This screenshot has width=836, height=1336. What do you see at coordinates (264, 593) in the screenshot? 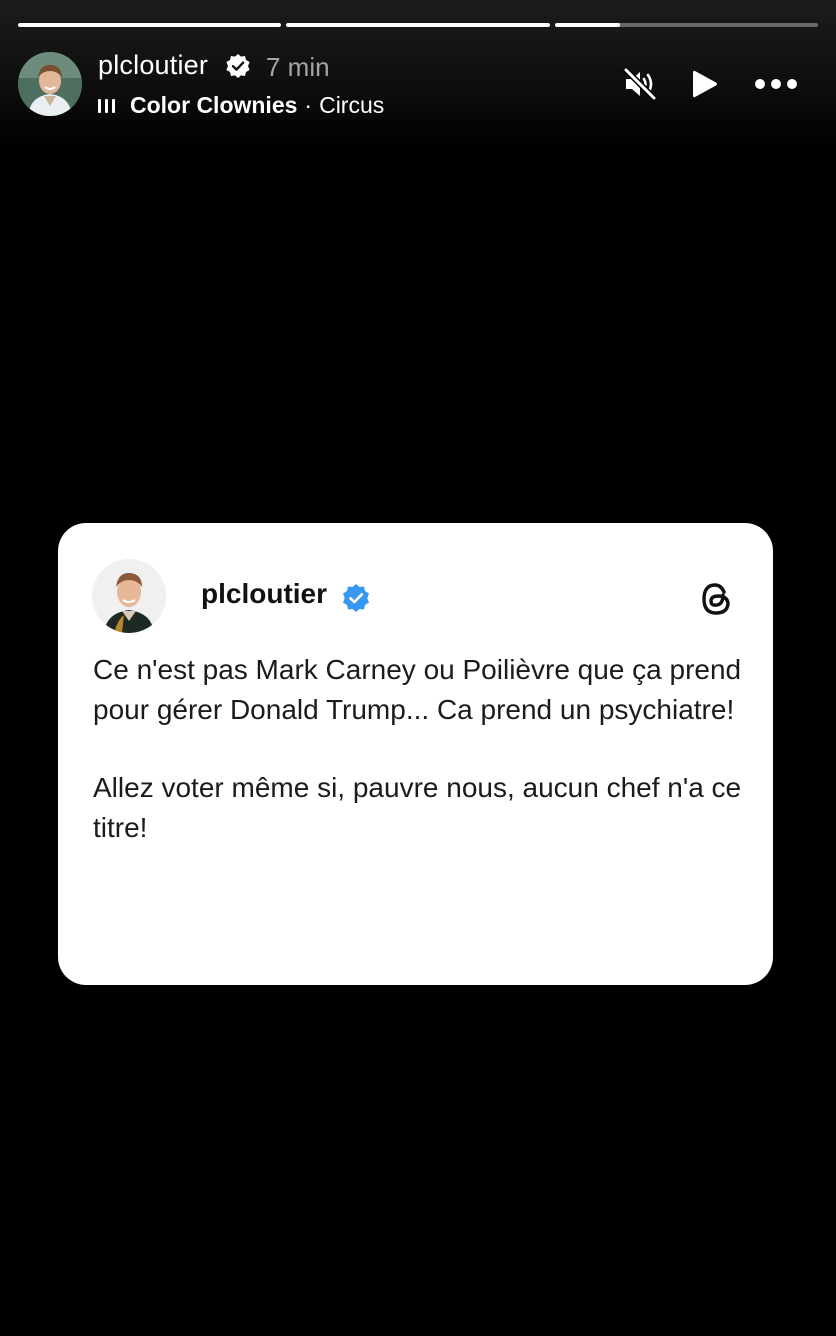
I see `post-author-username: plcloutier` at bounding box center [264, 593].